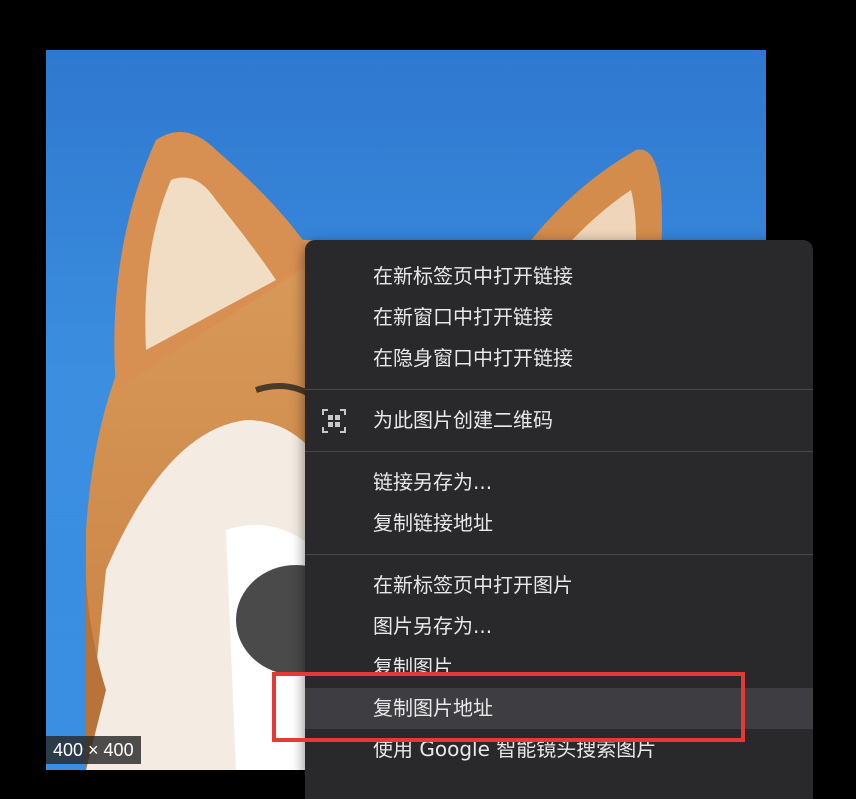  Describe the element at coordinates (559, 585) in the screenshot. I see `menu-item-open-image-new-tab: 在新标签页中打开图片` at that location.